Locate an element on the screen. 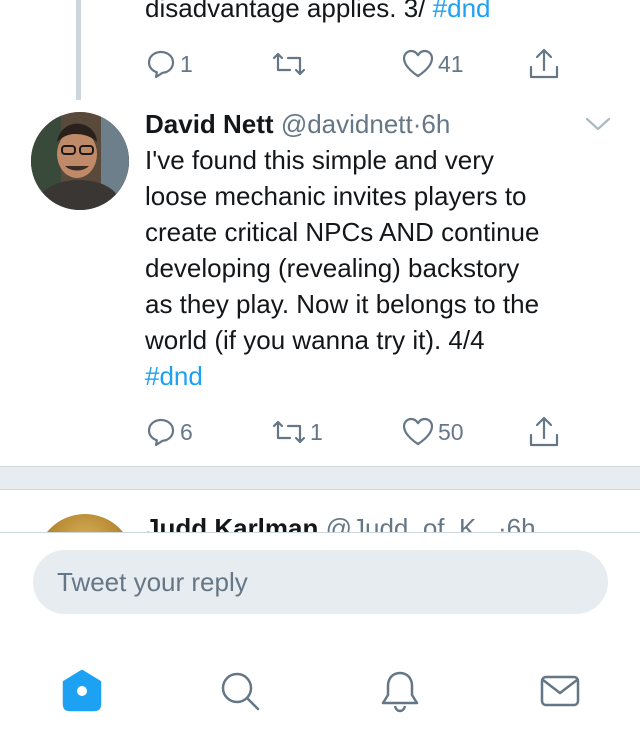  retweet-button: 1 is located at coordinates (297, 432).